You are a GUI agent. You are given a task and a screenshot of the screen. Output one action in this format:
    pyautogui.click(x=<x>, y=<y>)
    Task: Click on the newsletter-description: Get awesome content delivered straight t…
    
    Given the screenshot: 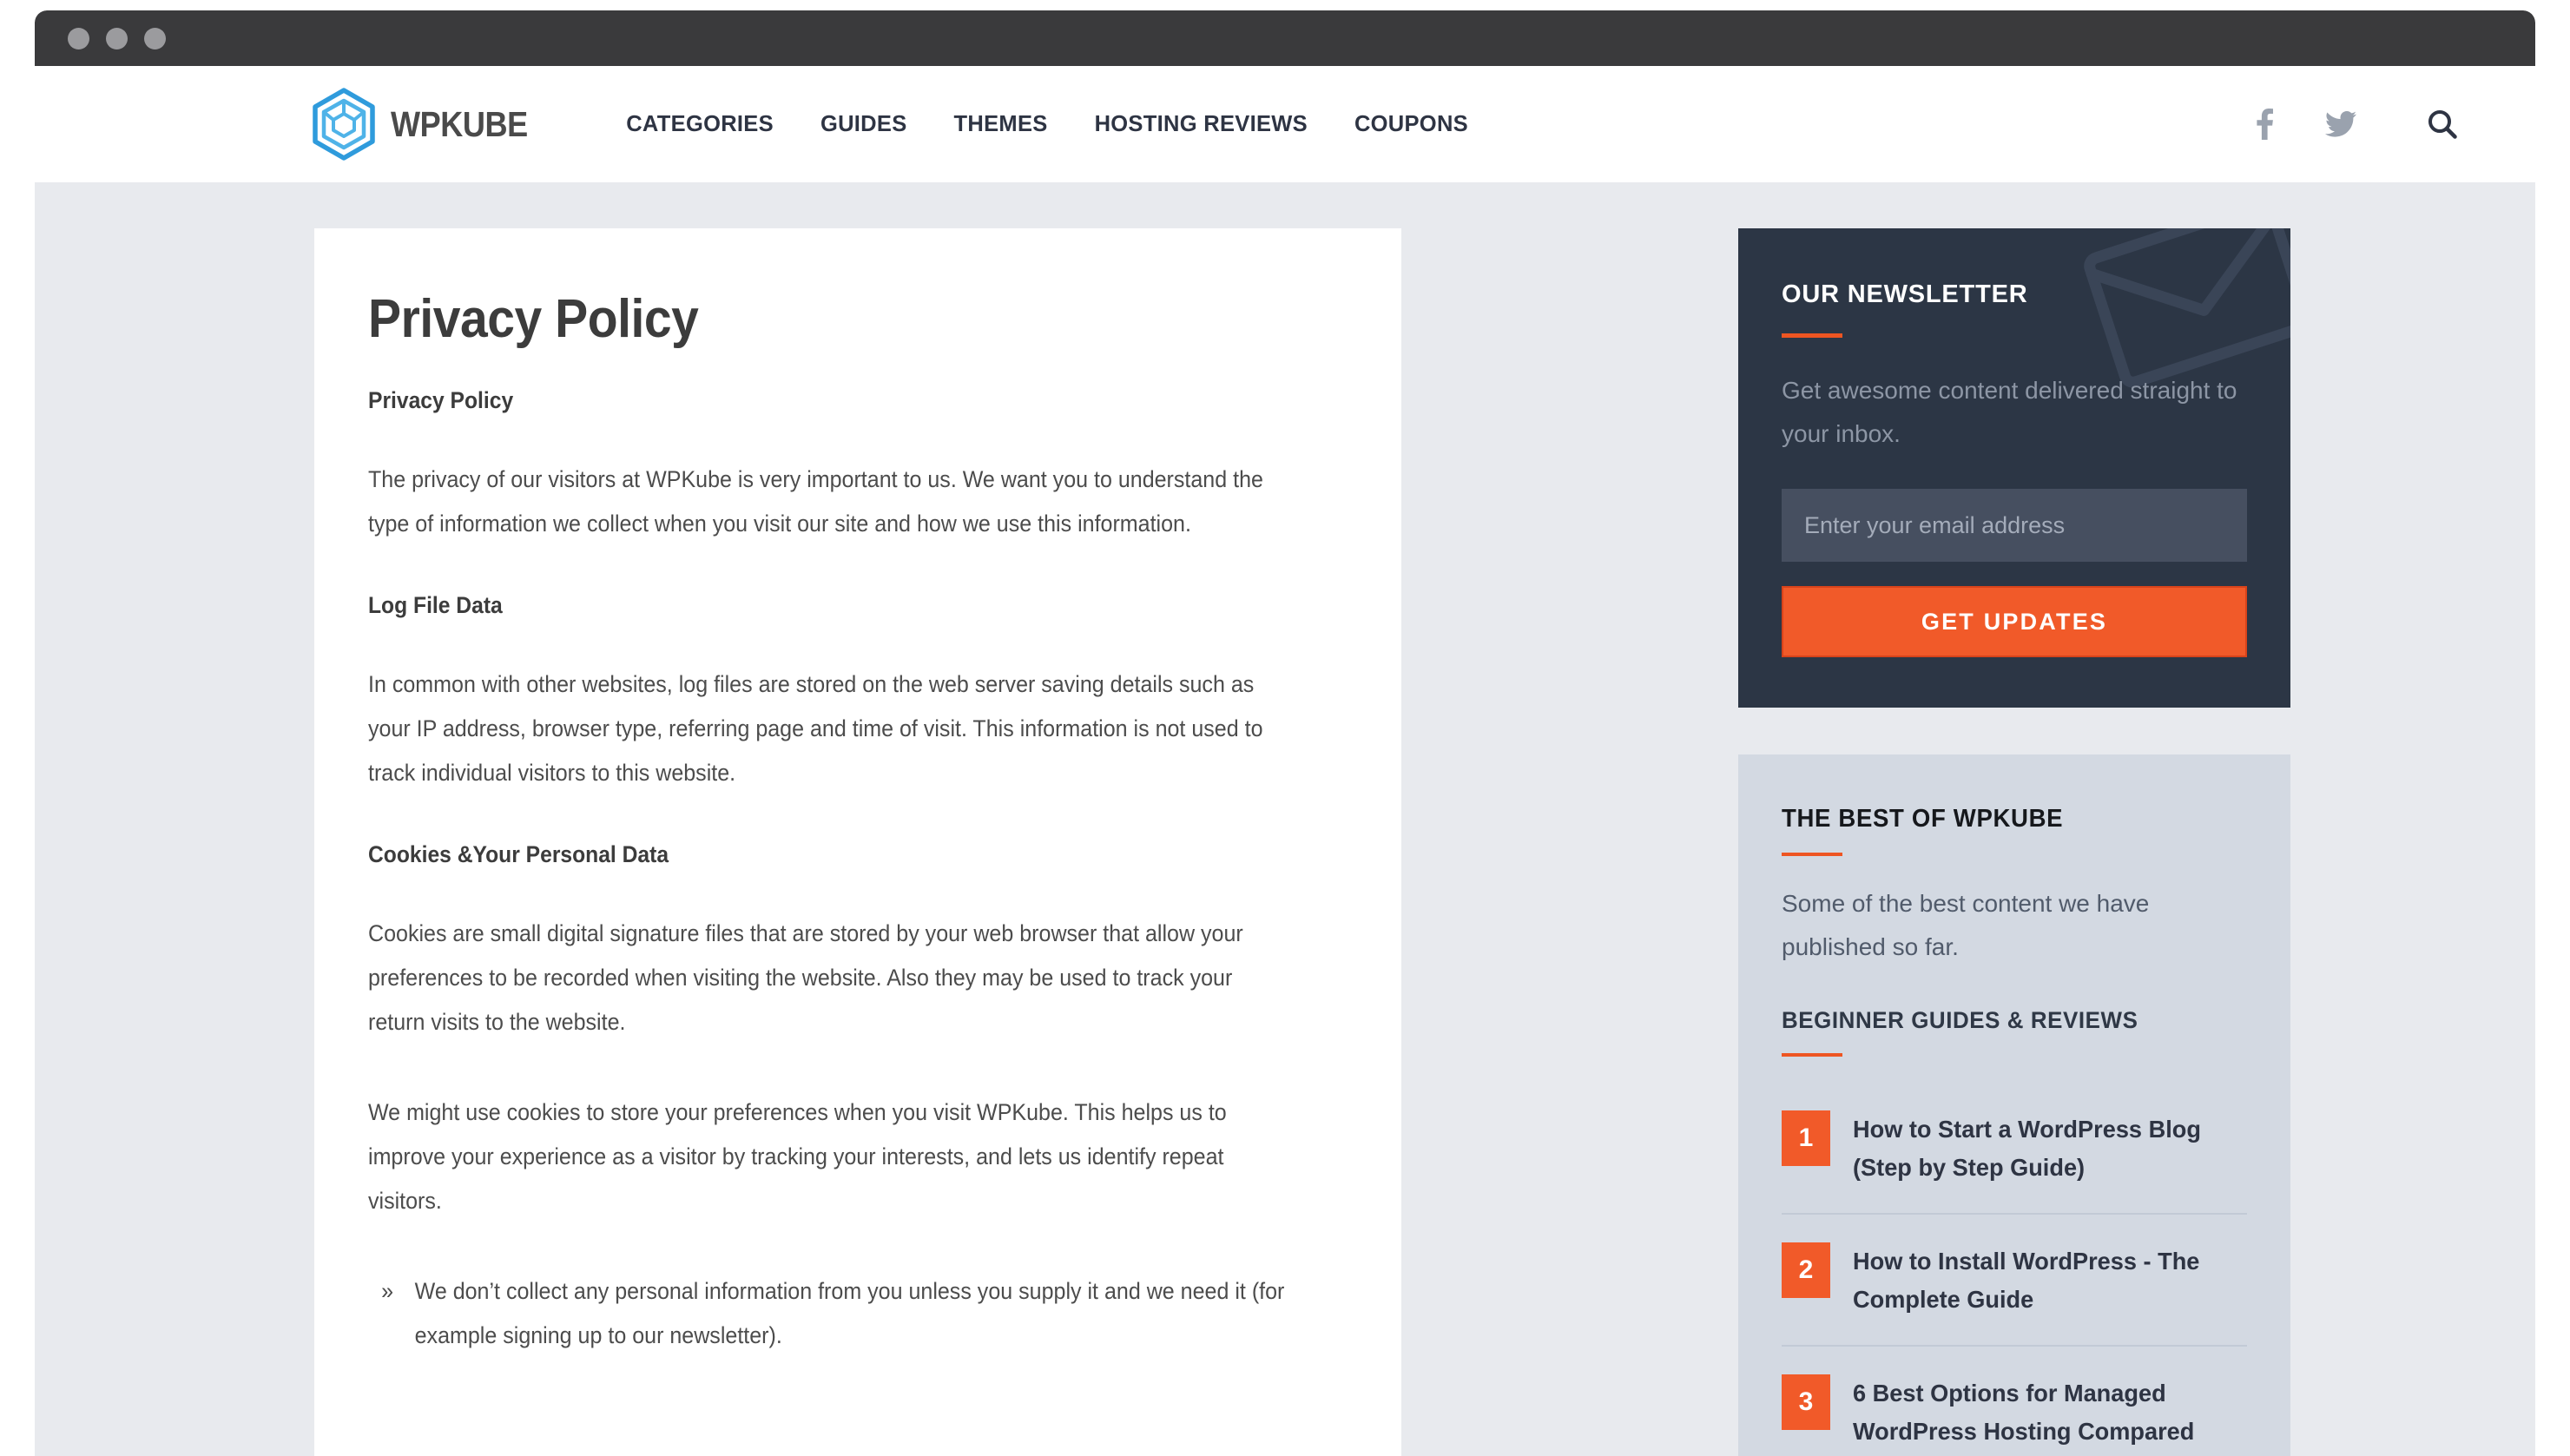 What is the action you would take?
    pyautogui.click(x=2009, y=412)
    